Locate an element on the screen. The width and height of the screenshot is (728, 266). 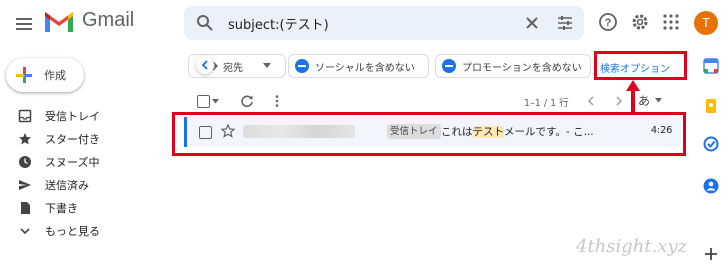
help-icon: ? is located at coordinates (608, 22).